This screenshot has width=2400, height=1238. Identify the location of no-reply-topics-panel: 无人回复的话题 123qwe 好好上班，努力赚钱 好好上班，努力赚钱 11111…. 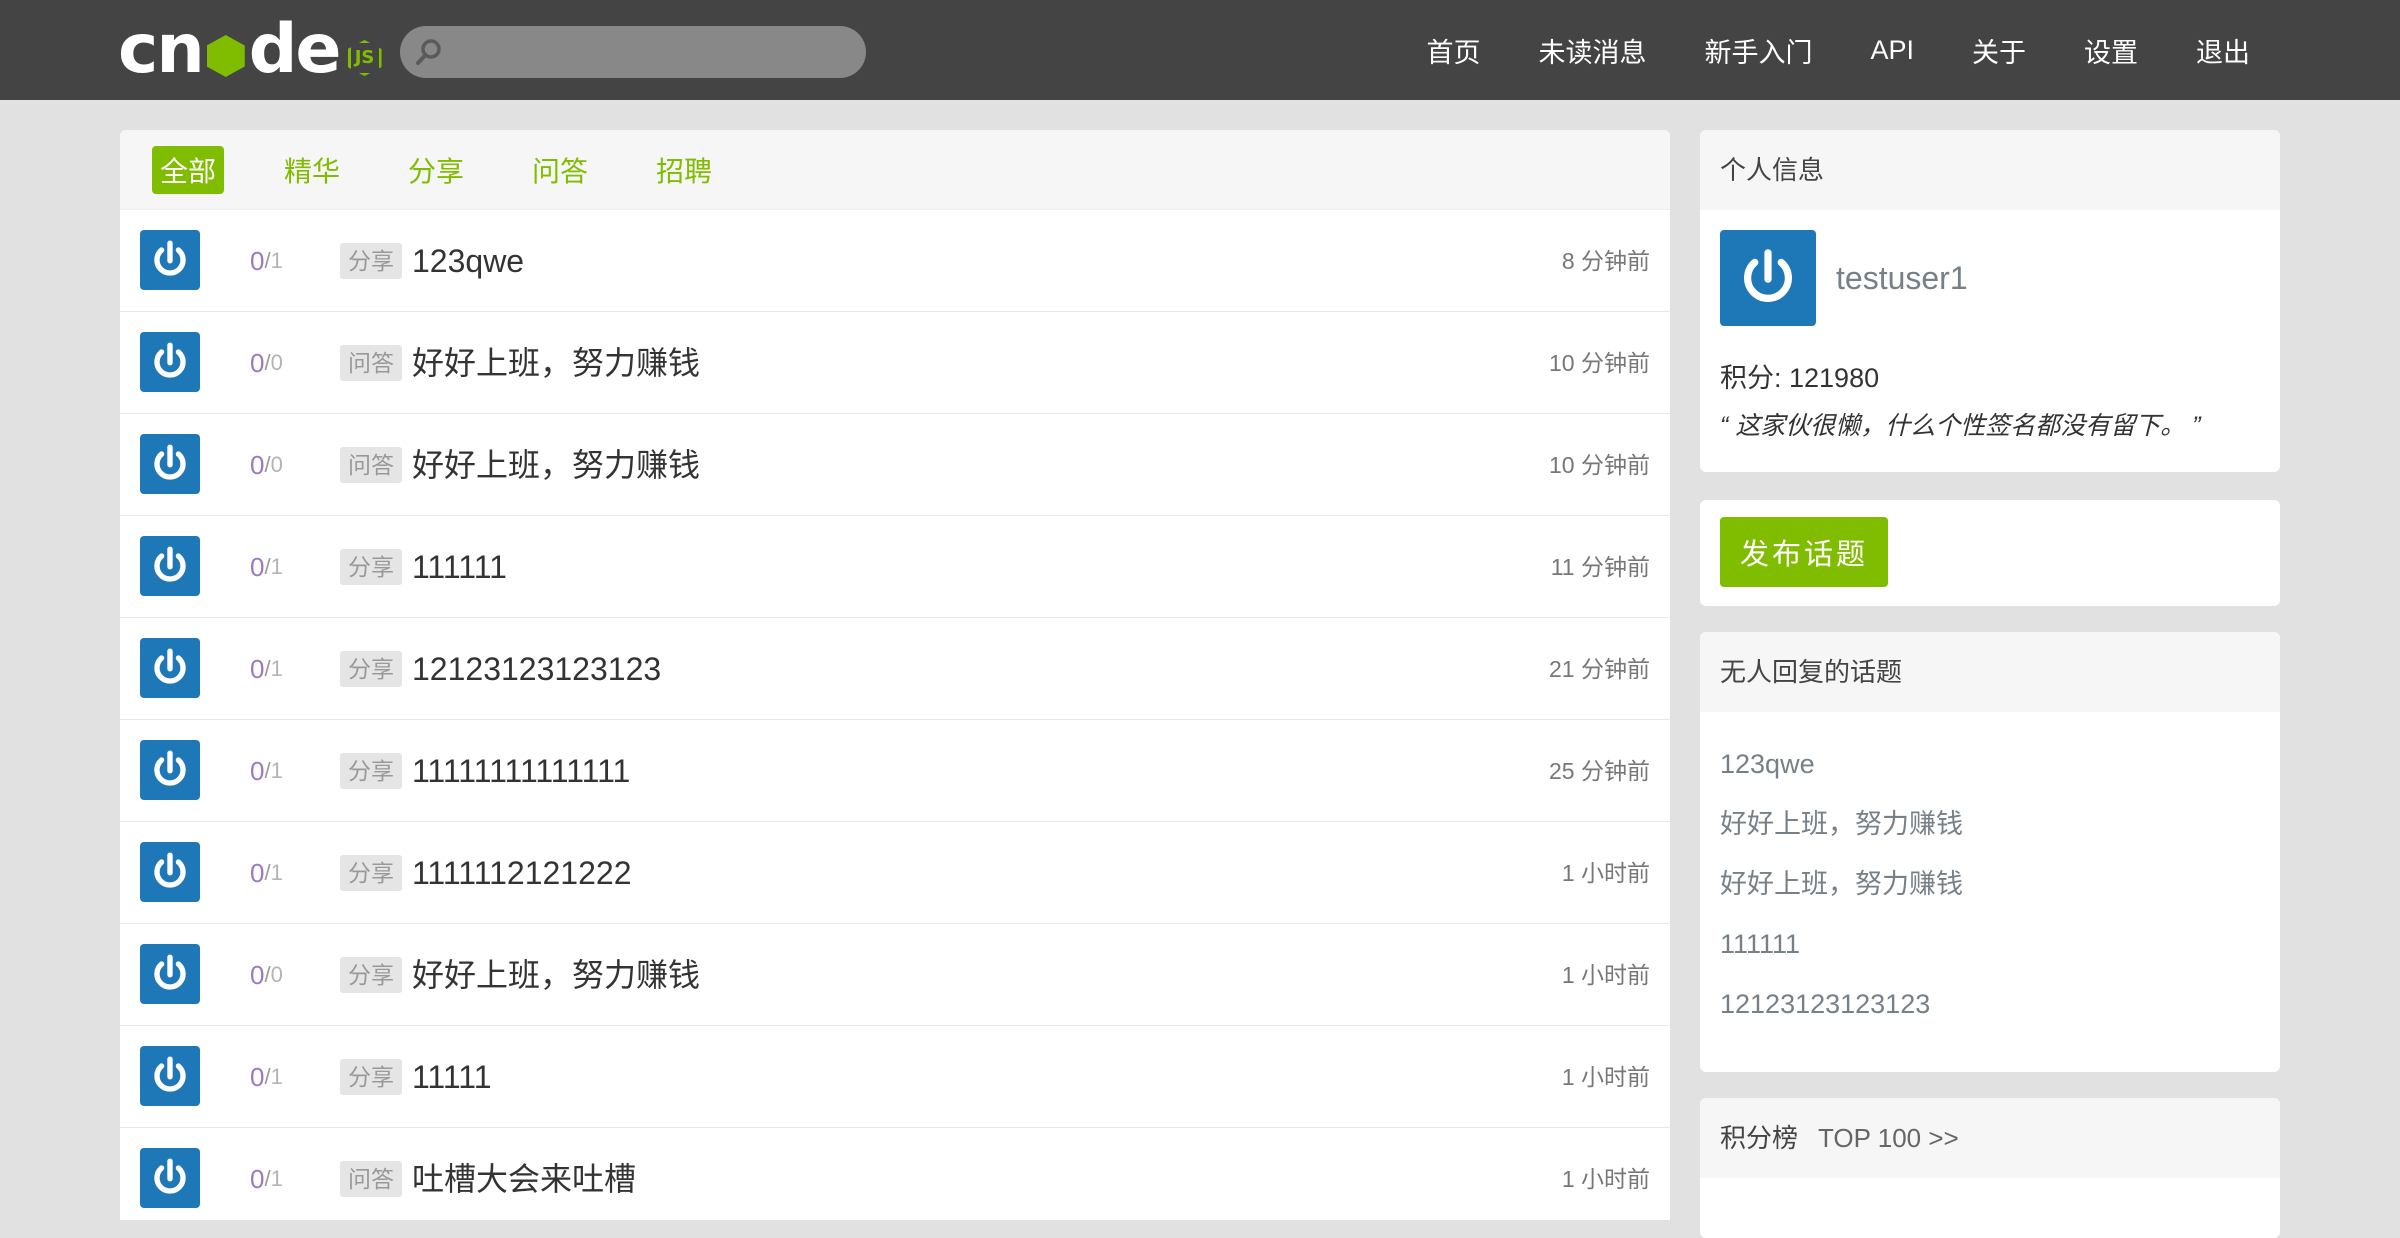
(1990, 852).